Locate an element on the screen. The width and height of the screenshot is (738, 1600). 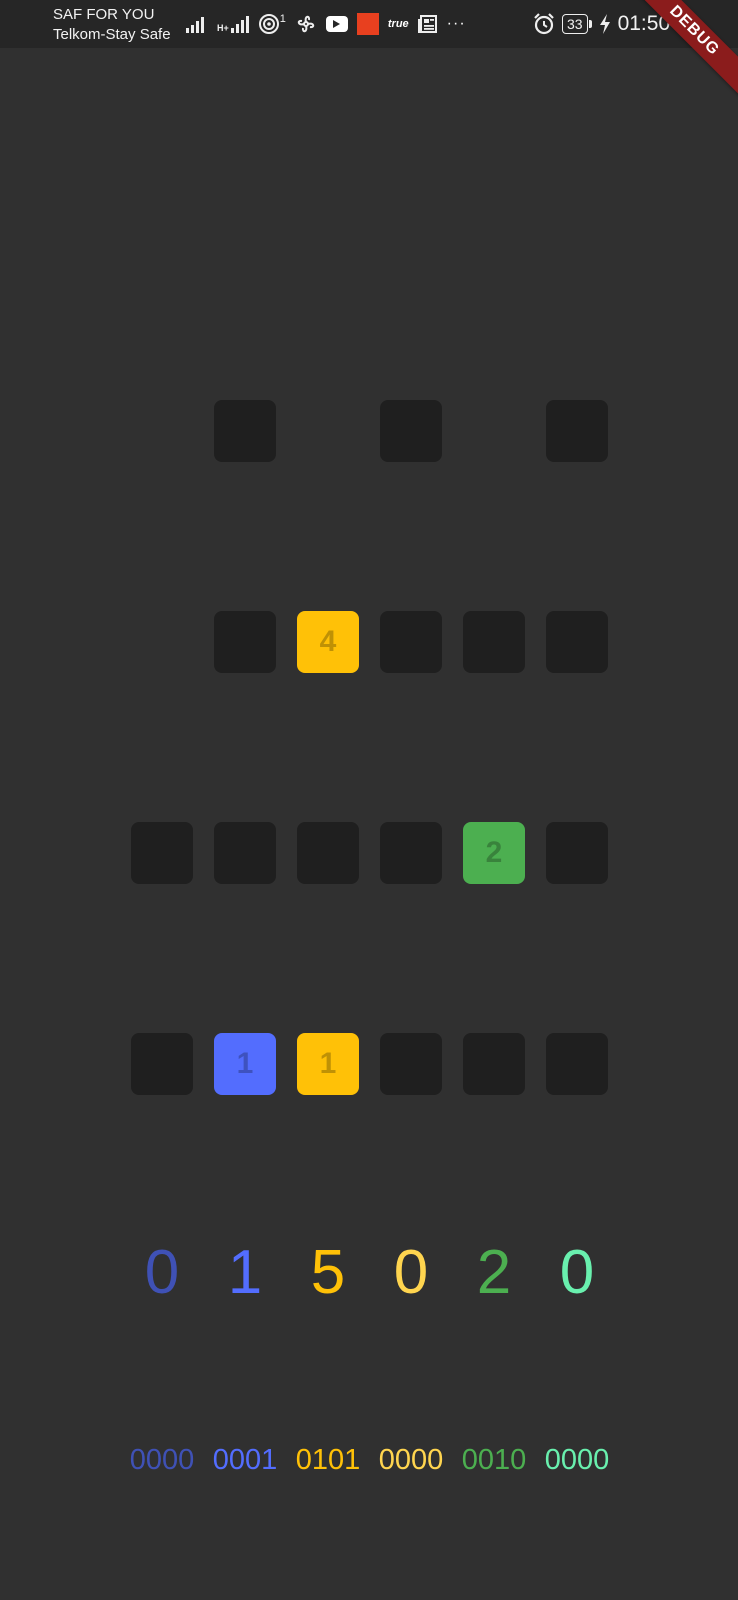
binary-time-display: 0000 0001 0101 0000 0010 0000 is located at coordinates (369, 1460).